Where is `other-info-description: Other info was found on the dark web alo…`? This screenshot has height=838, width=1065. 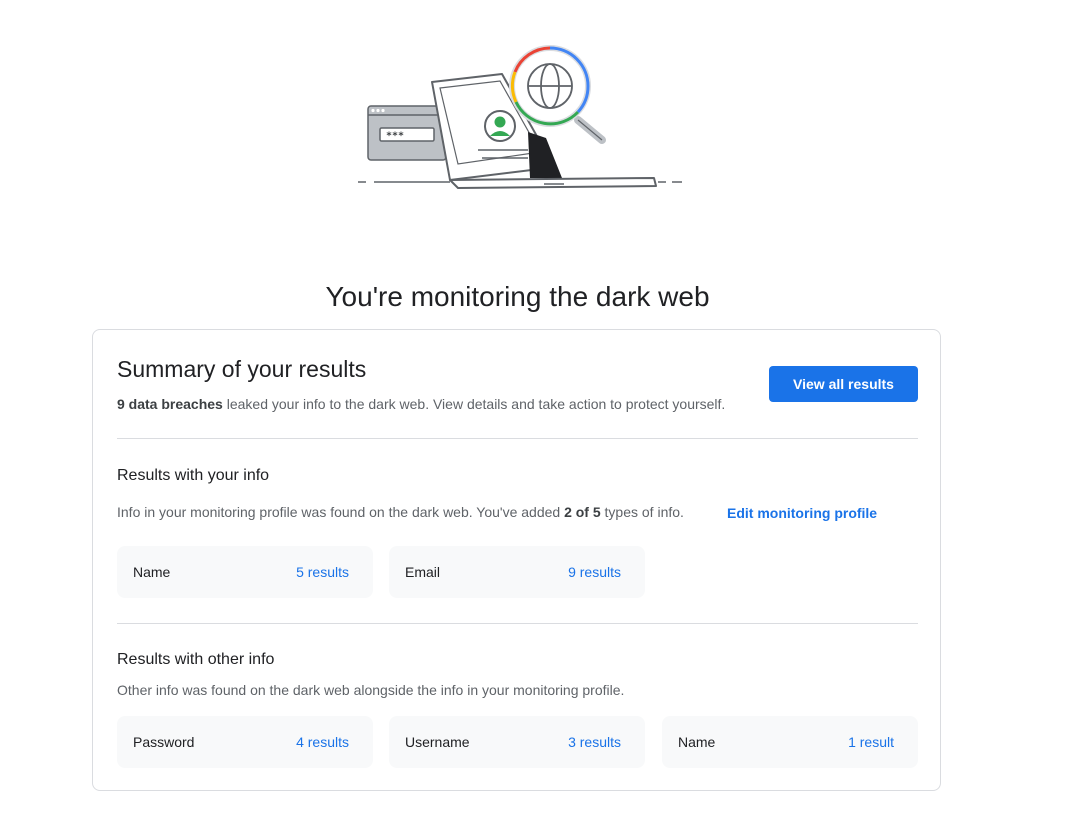
other-info-description: Other info was found on the dark web alo… is located at coordinates (371, 690).